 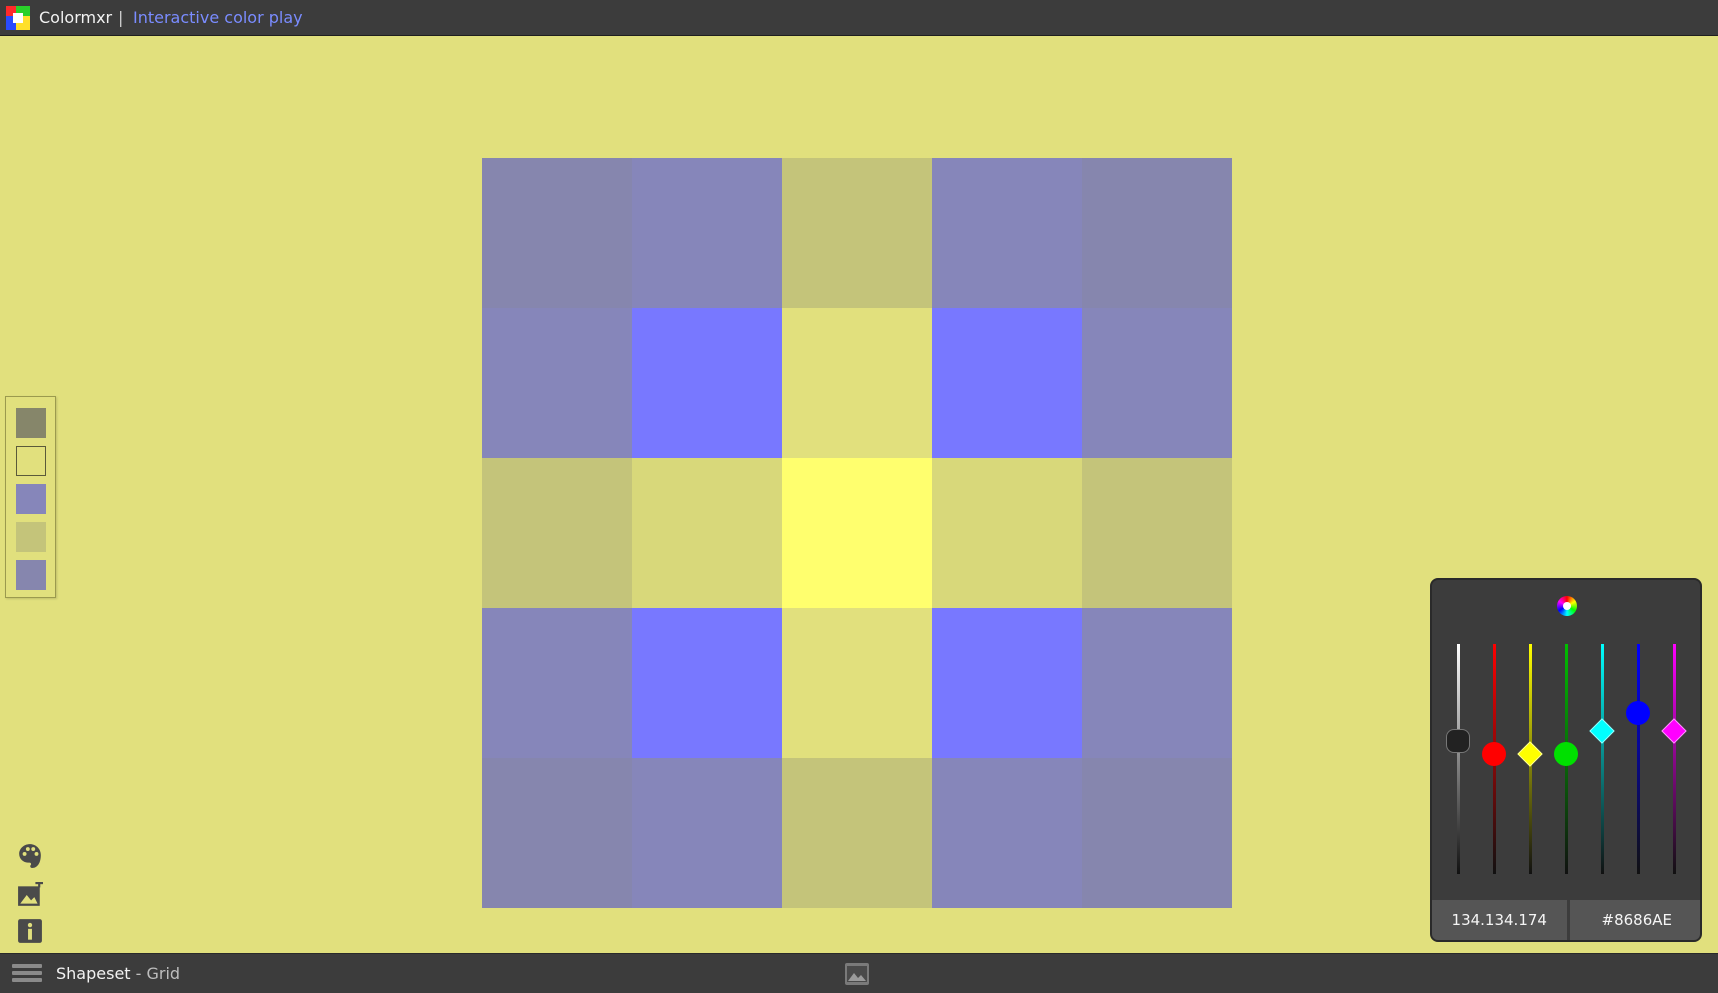 I want to click on color-picker-panel: 134.134.174 #8686AE, so click(x=1566, y=760).